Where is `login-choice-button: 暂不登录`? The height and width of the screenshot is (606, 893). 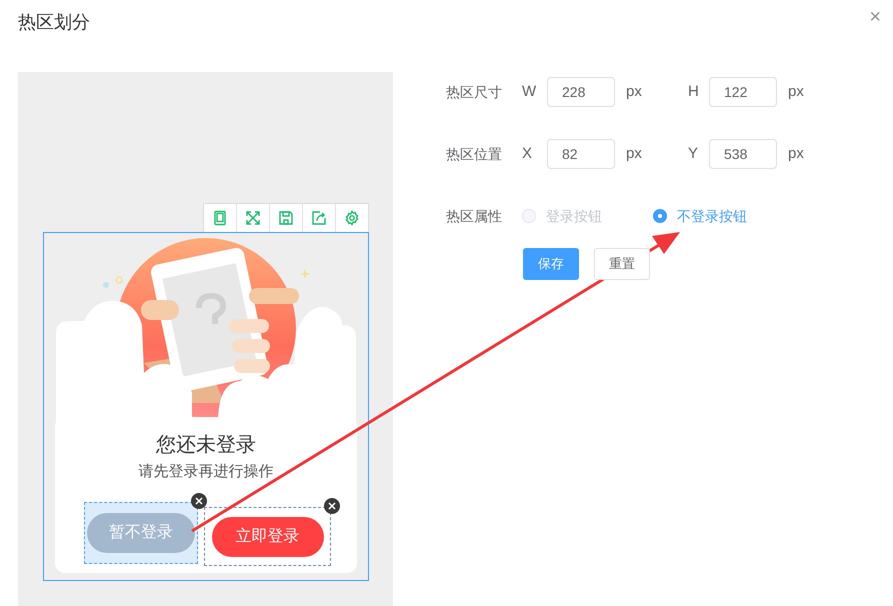
login-choice-button: 暂不登录 is located at coordinates (141, 533).